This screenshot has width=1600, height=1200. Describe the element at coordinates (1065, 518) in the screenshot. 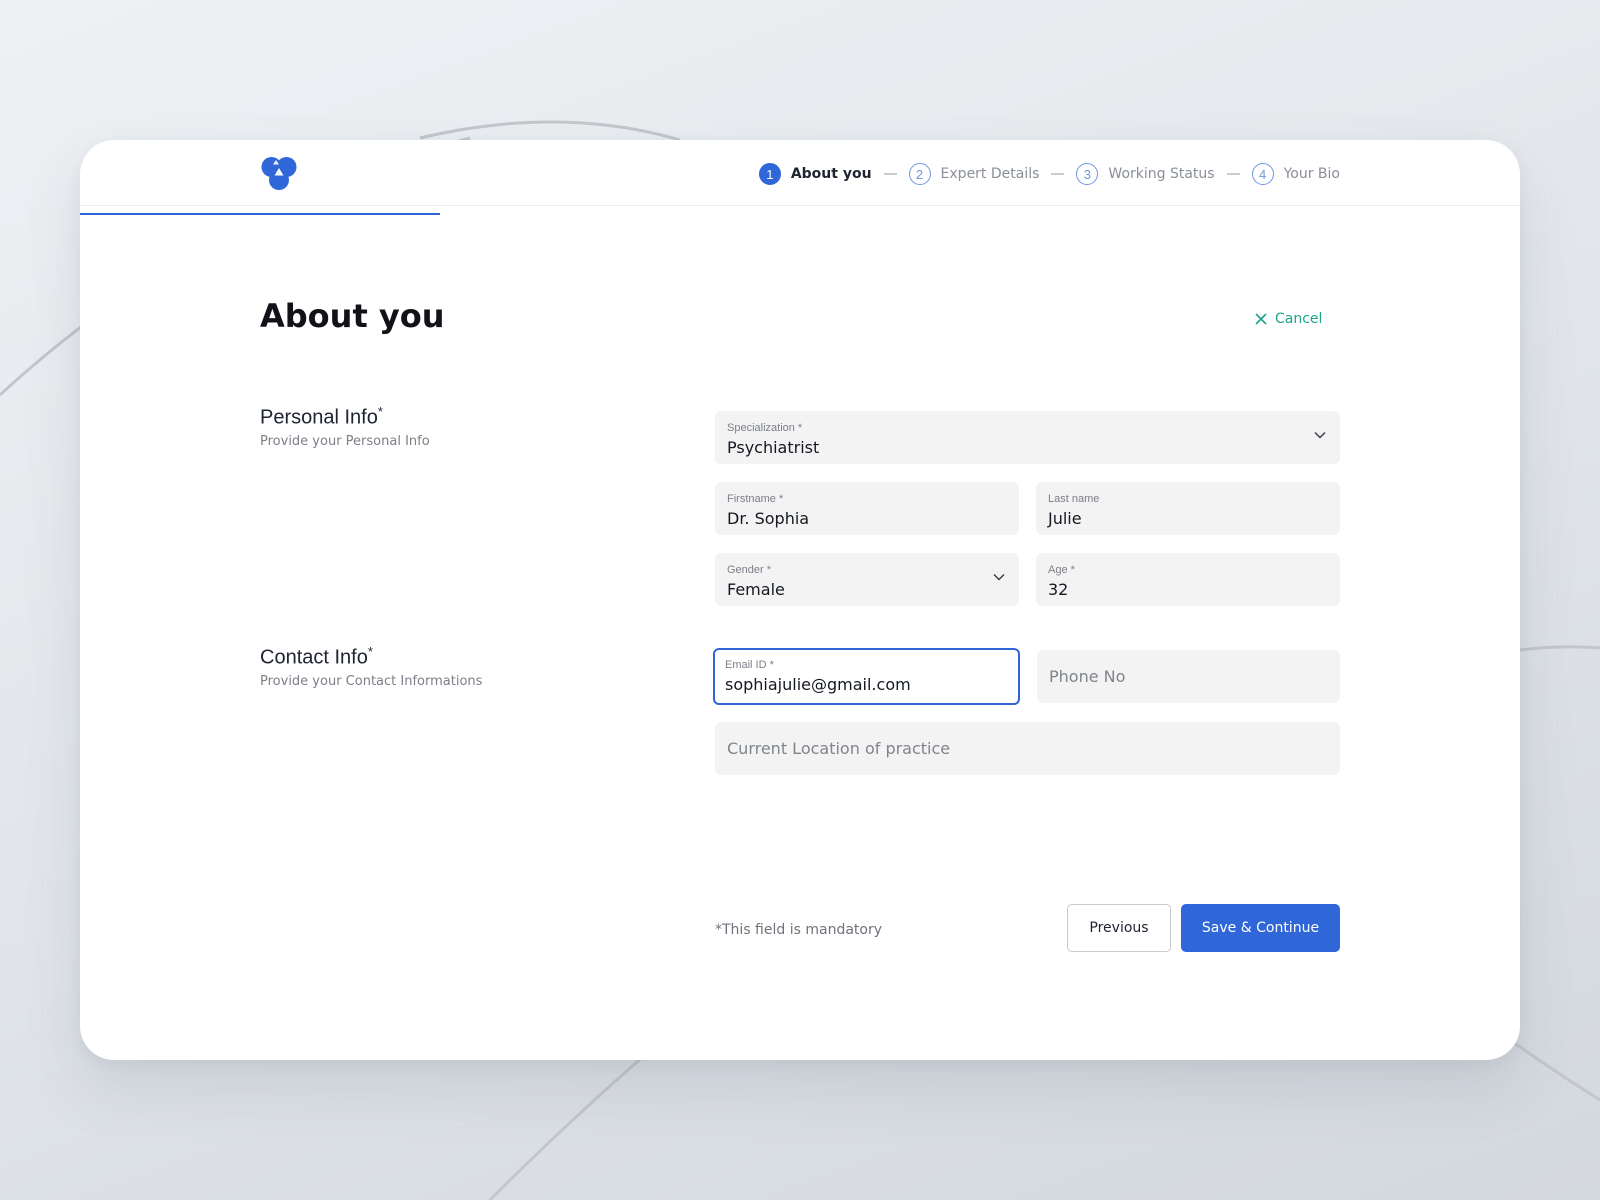

I see `field-value: Julie` at that location.